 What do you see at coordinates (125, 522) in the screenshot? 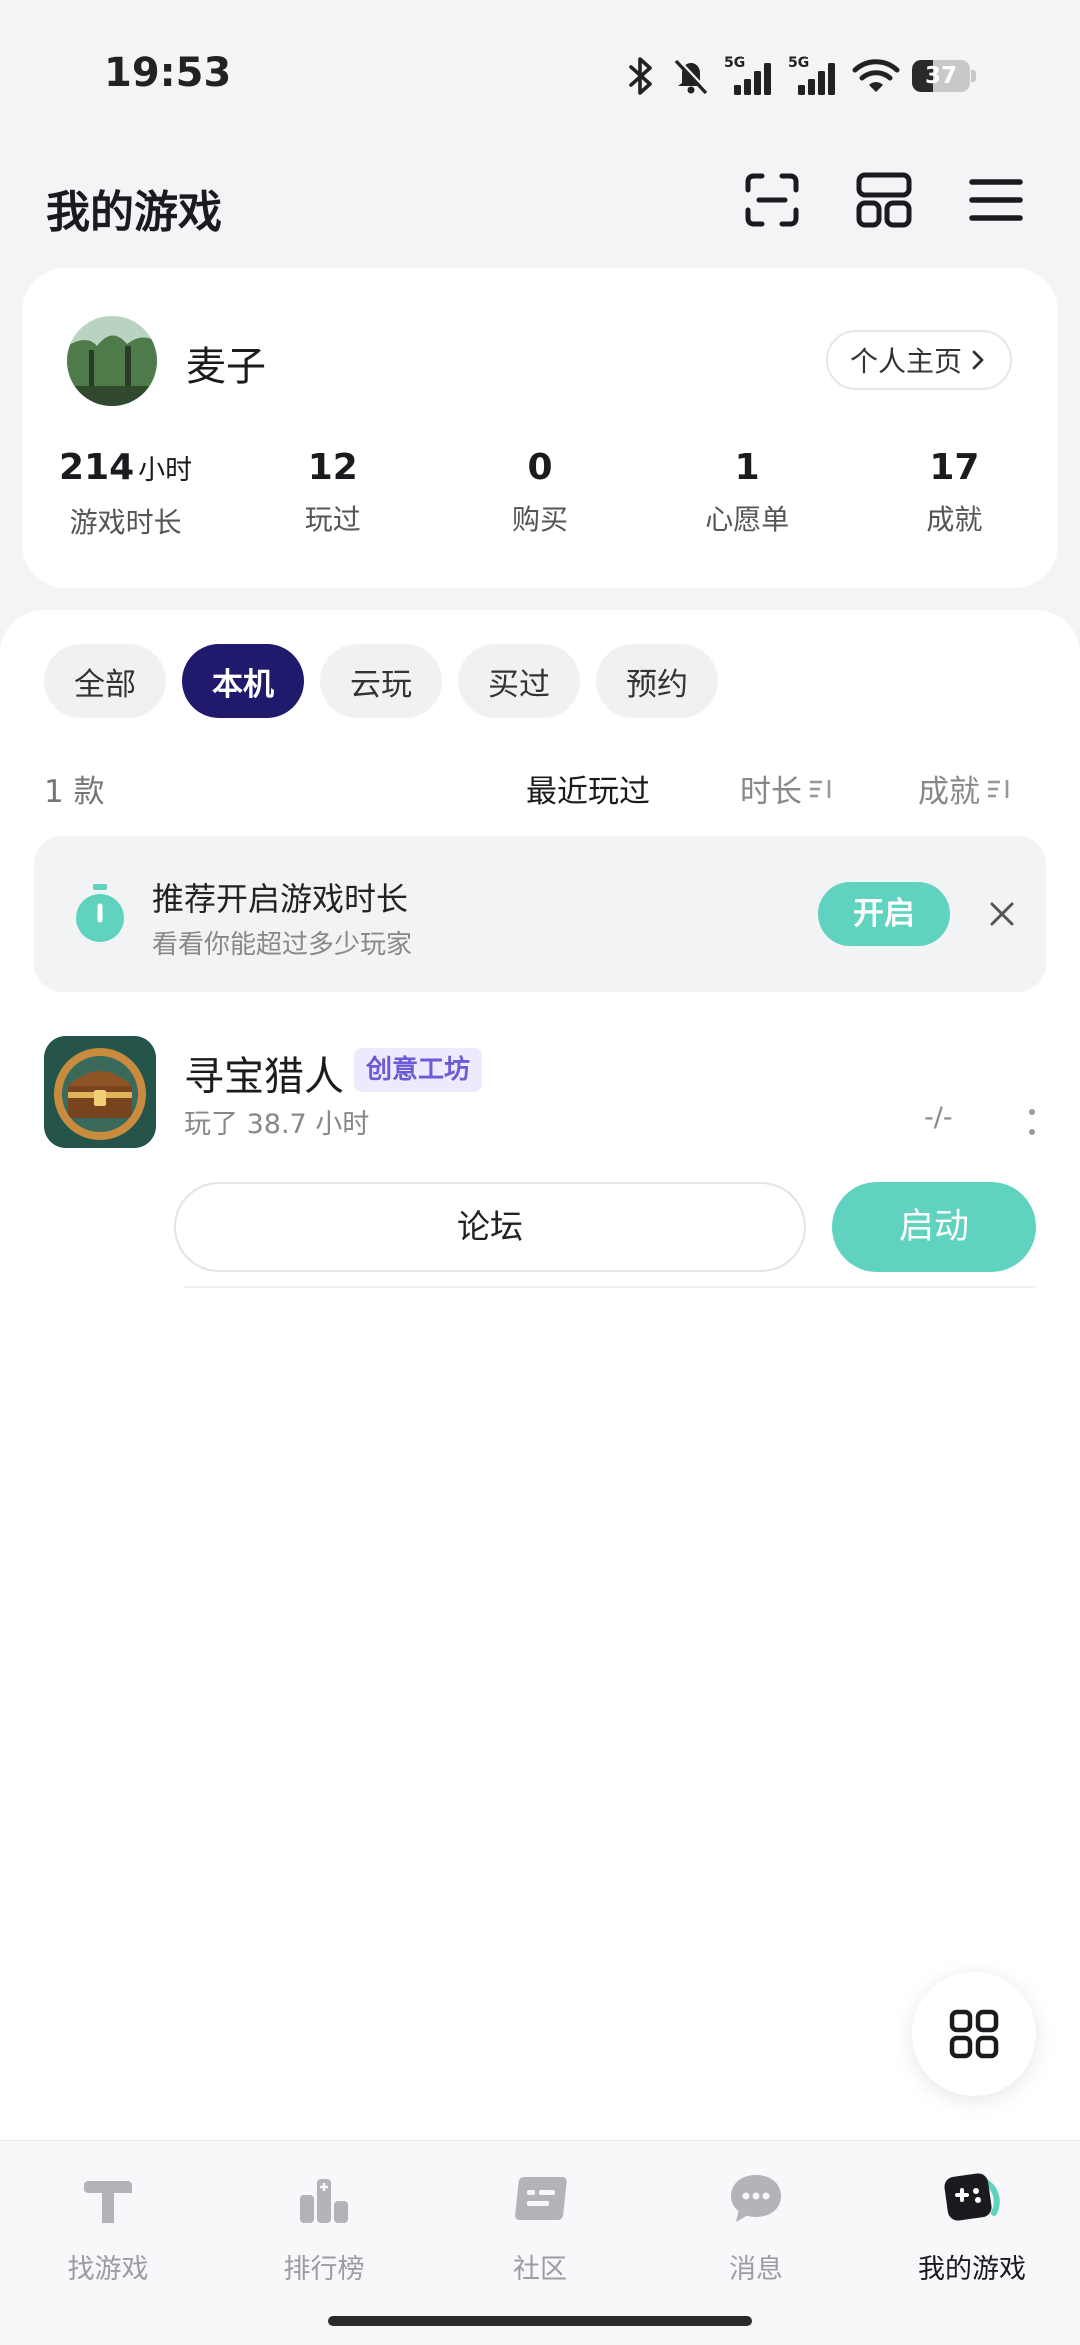
I see `stat-label: 游戏时长` at bounding box center [125, 522].